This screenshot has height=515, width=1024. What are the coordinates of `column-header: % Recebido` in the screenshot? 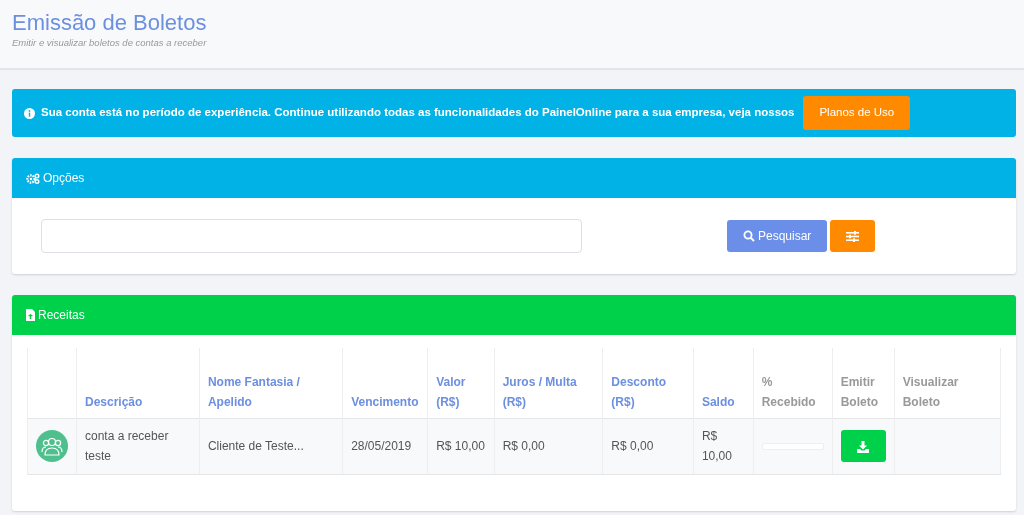 It's located at (789, 392).